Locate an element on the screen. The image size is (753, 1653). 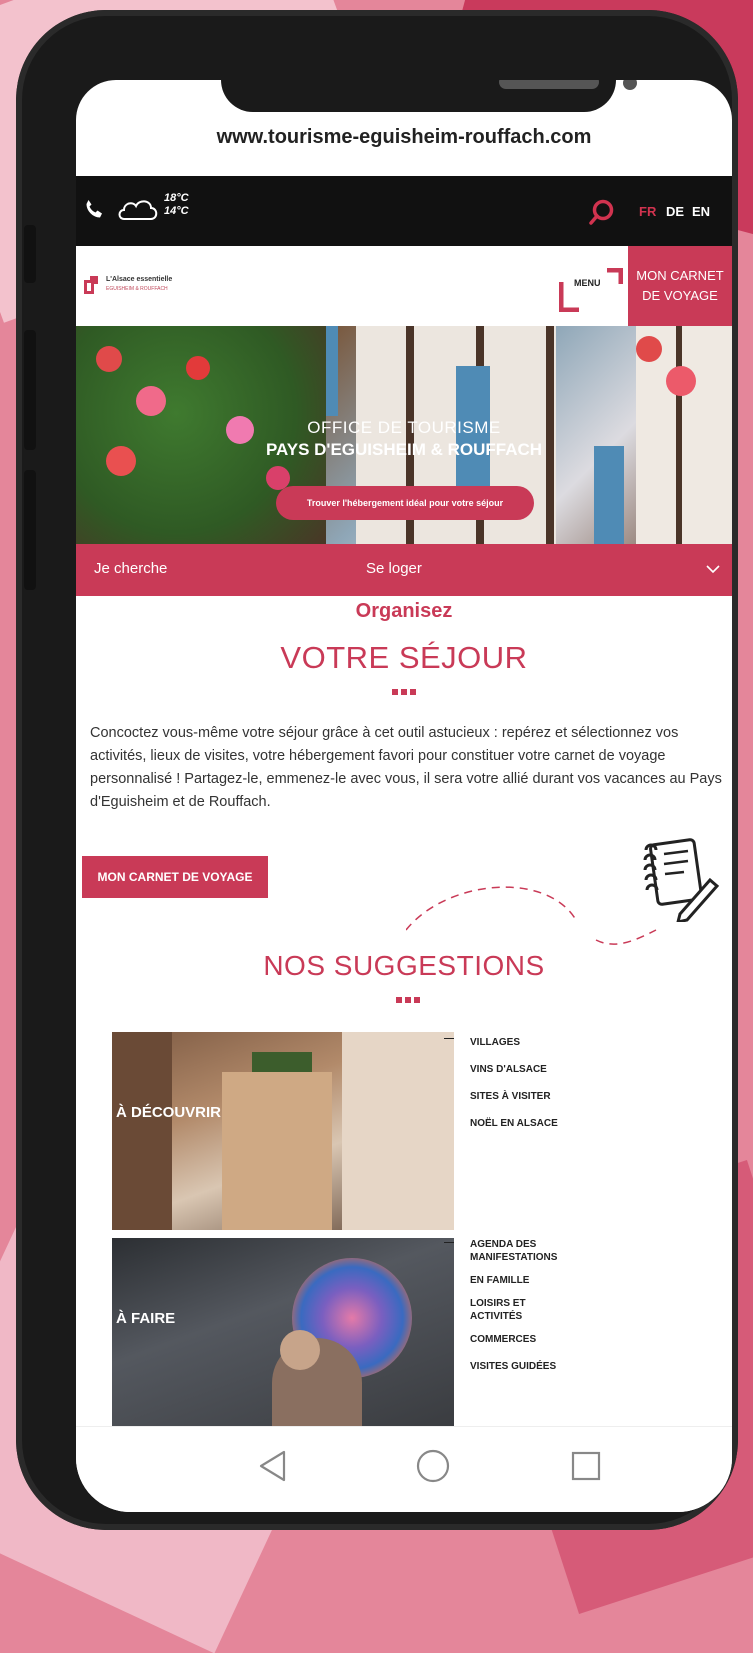
link-loisirs: LOISIRS ET ACTIVITÉS is located at coordinates (525, 1310).